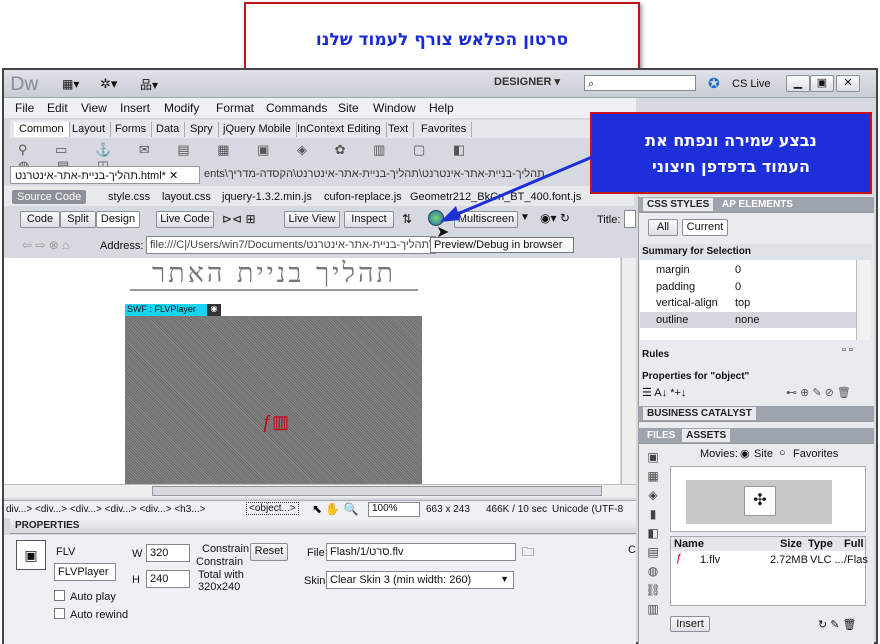 The image size is (880, 644). I want to click on design-view-button: Design, so click(118, 219).